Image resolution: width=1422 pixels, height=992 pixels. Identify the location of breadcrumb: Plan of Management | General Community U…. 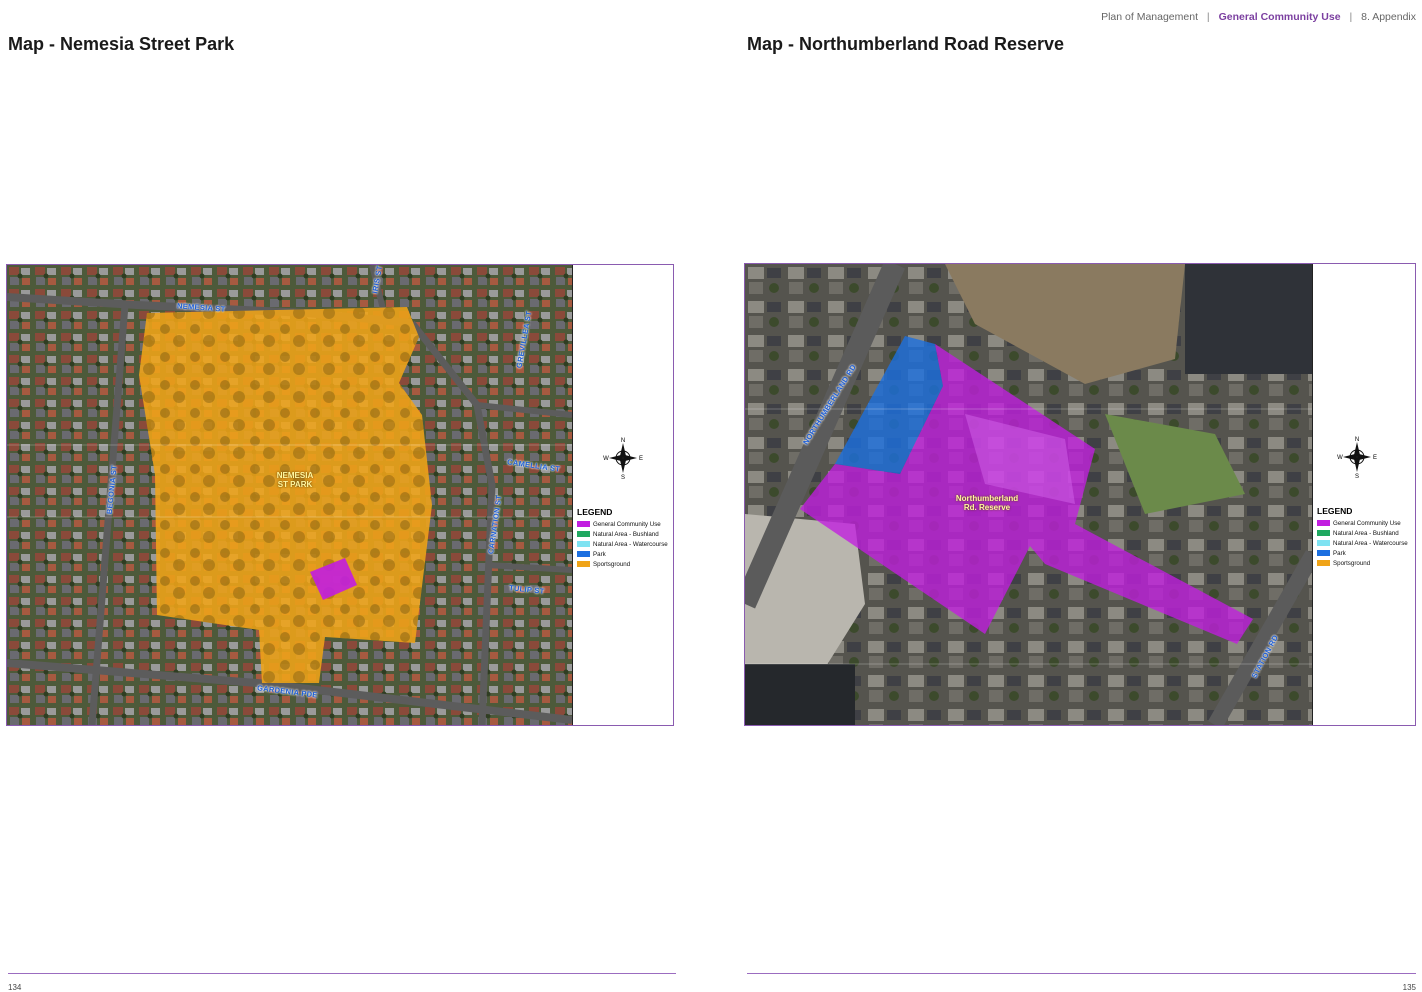
(1258, 17).